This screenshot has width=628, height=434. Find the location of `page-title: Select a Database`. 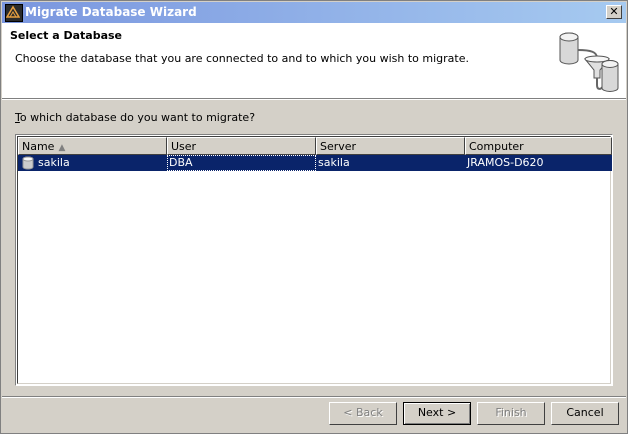

page-title: Select a Database is located at coordinates (66, 35).